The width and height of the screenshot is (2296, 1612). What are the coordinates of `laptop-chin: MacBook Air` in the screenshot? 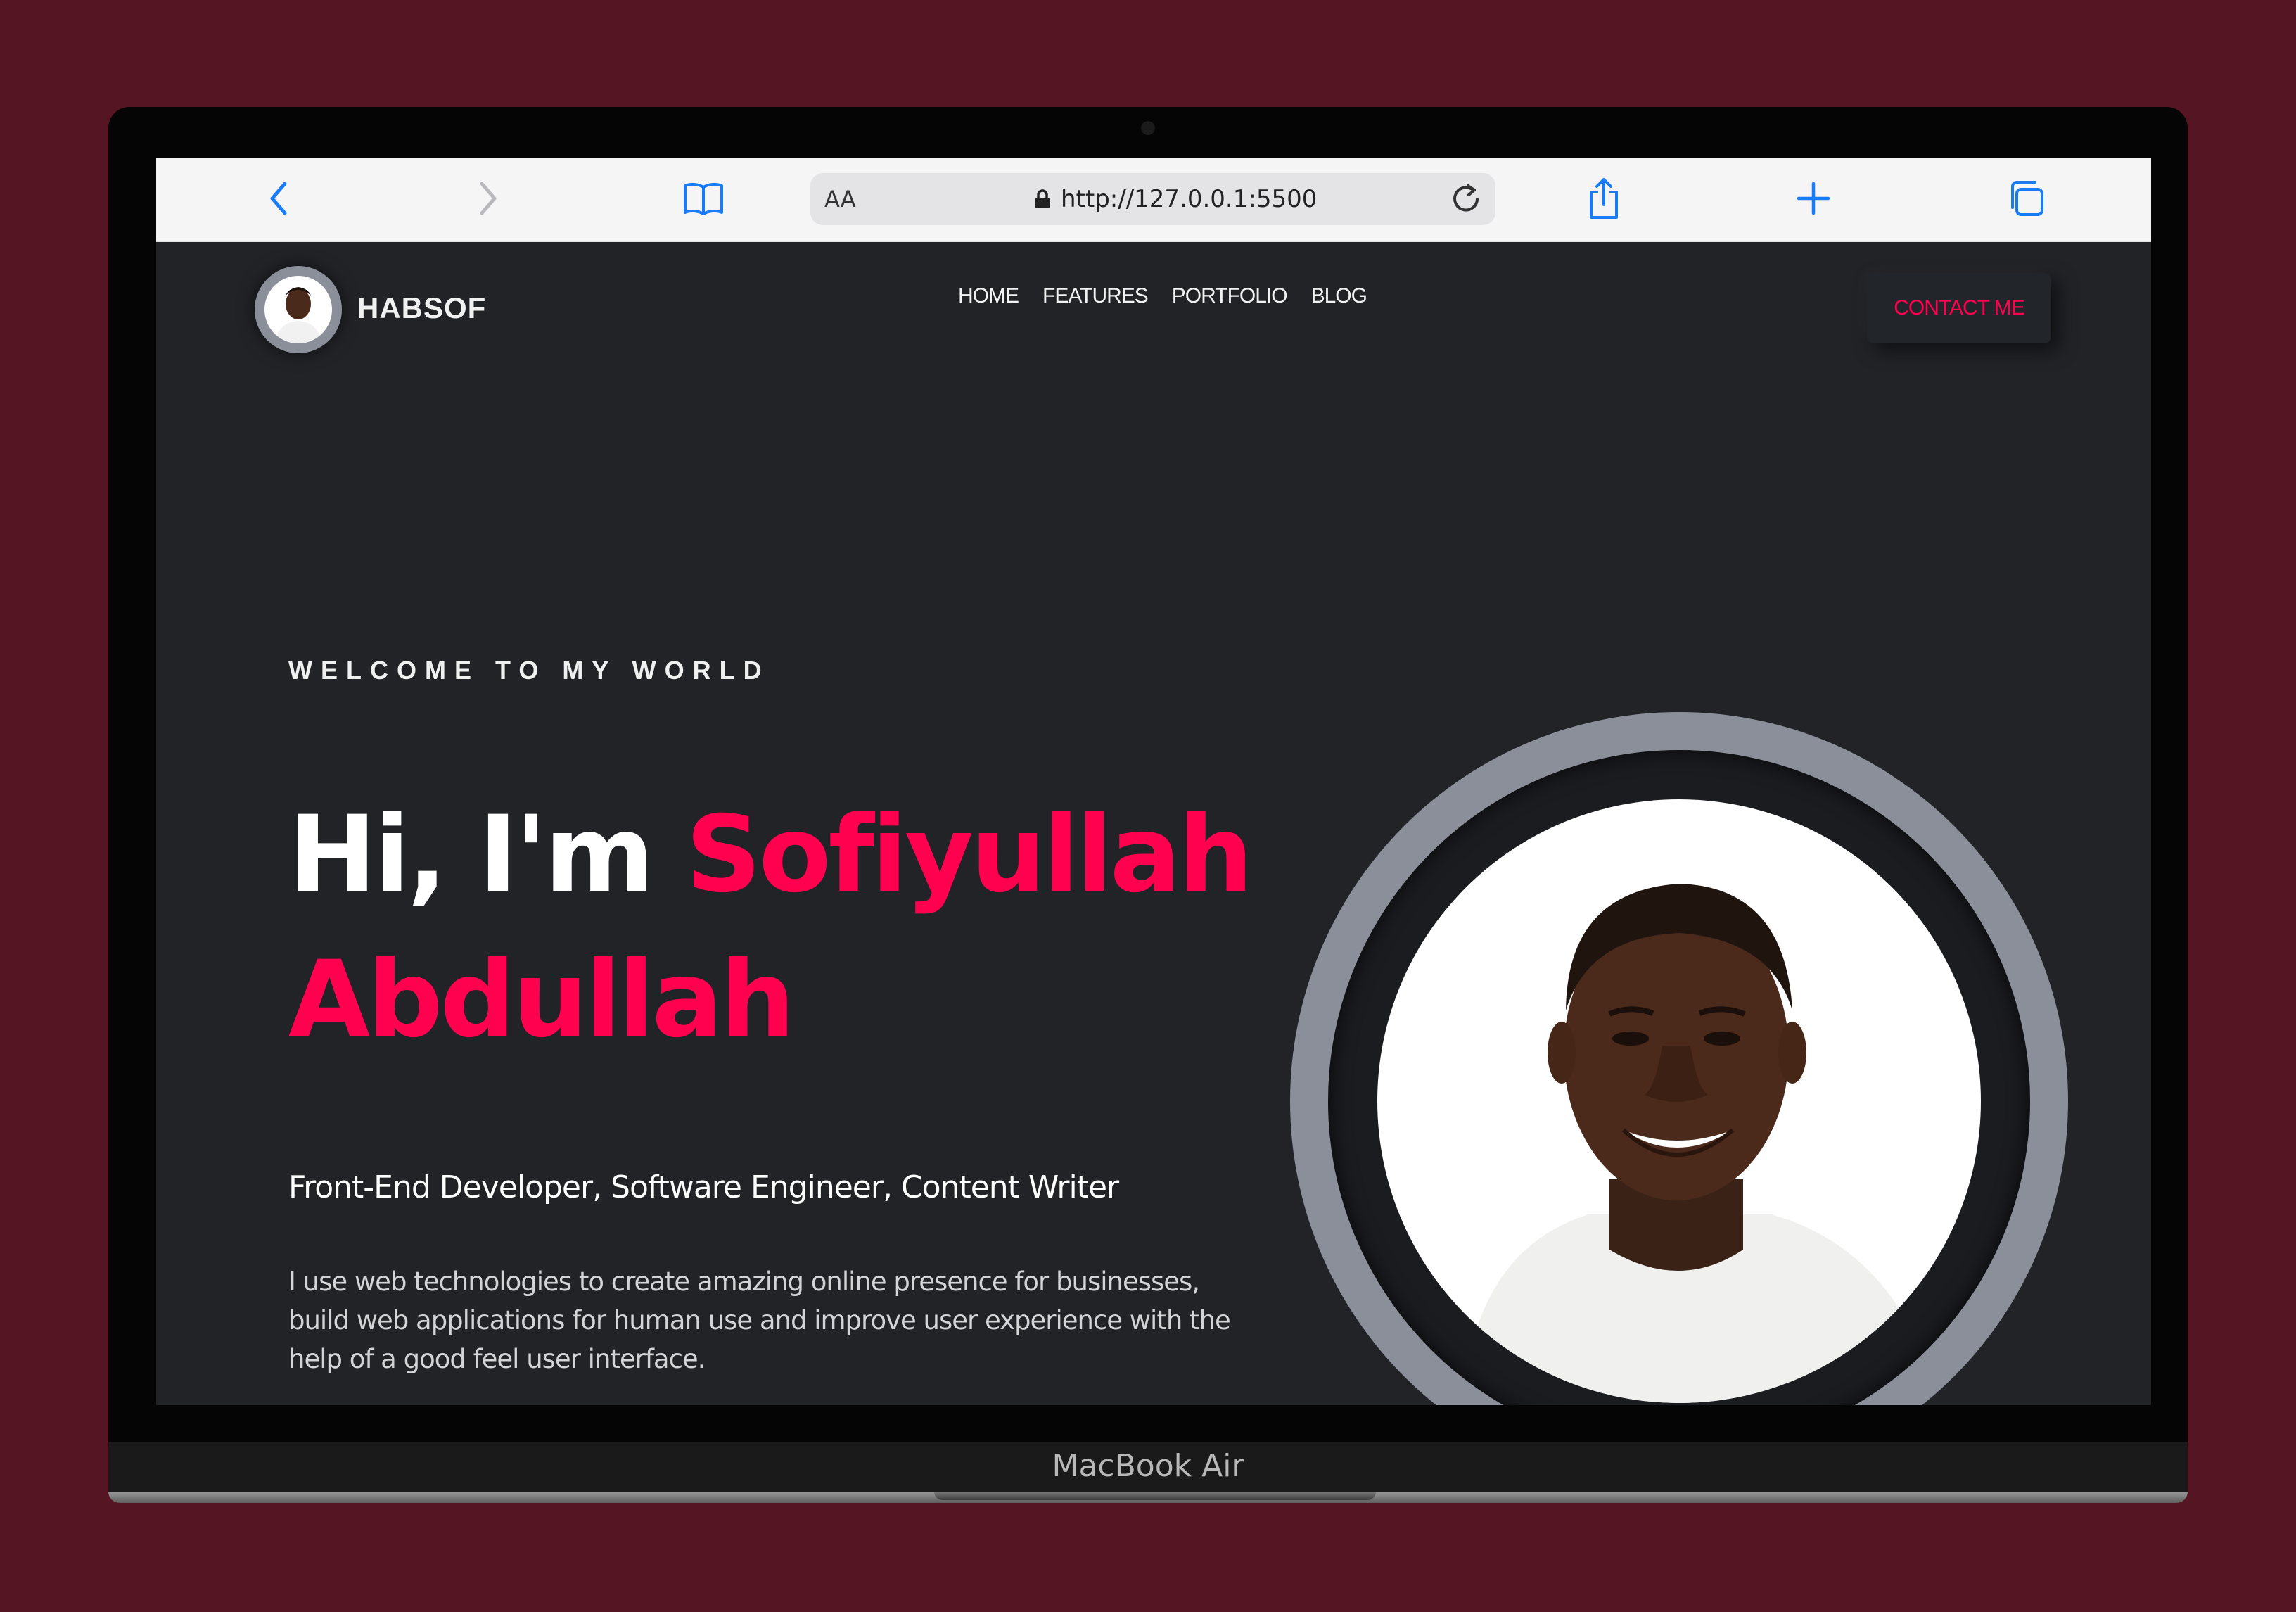 It's located at (1148, 1467).